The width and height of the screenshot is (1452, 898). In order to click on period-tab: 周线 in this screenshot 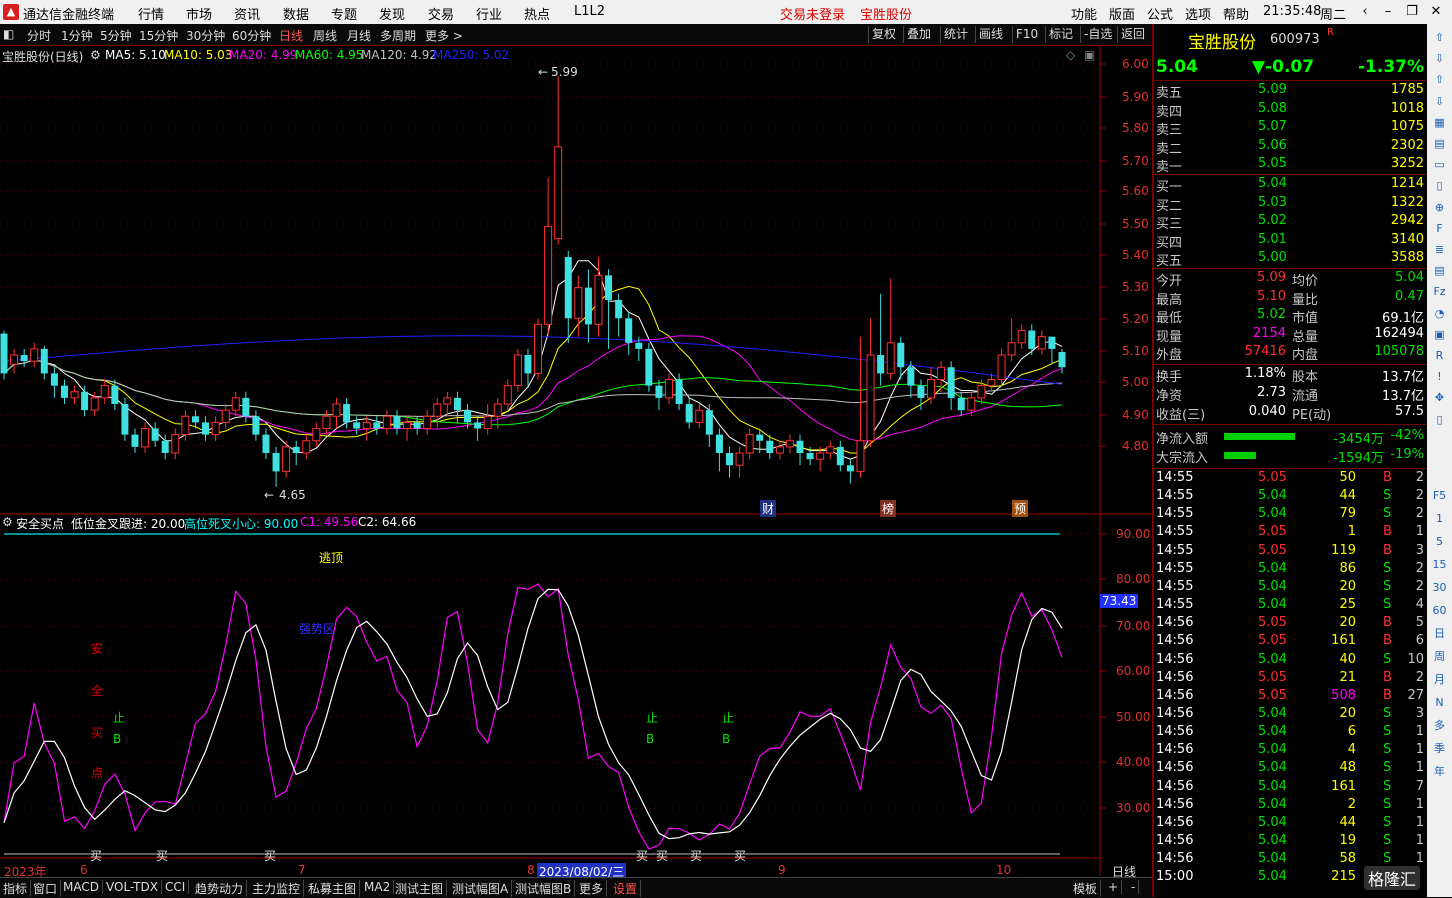, I will do `click(325, 35)`.